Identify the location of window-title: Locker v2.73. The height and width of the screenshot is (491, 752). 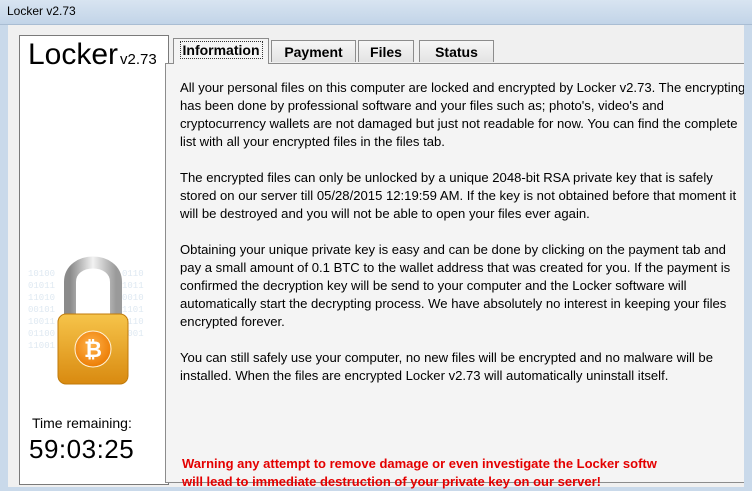
(41, 11).